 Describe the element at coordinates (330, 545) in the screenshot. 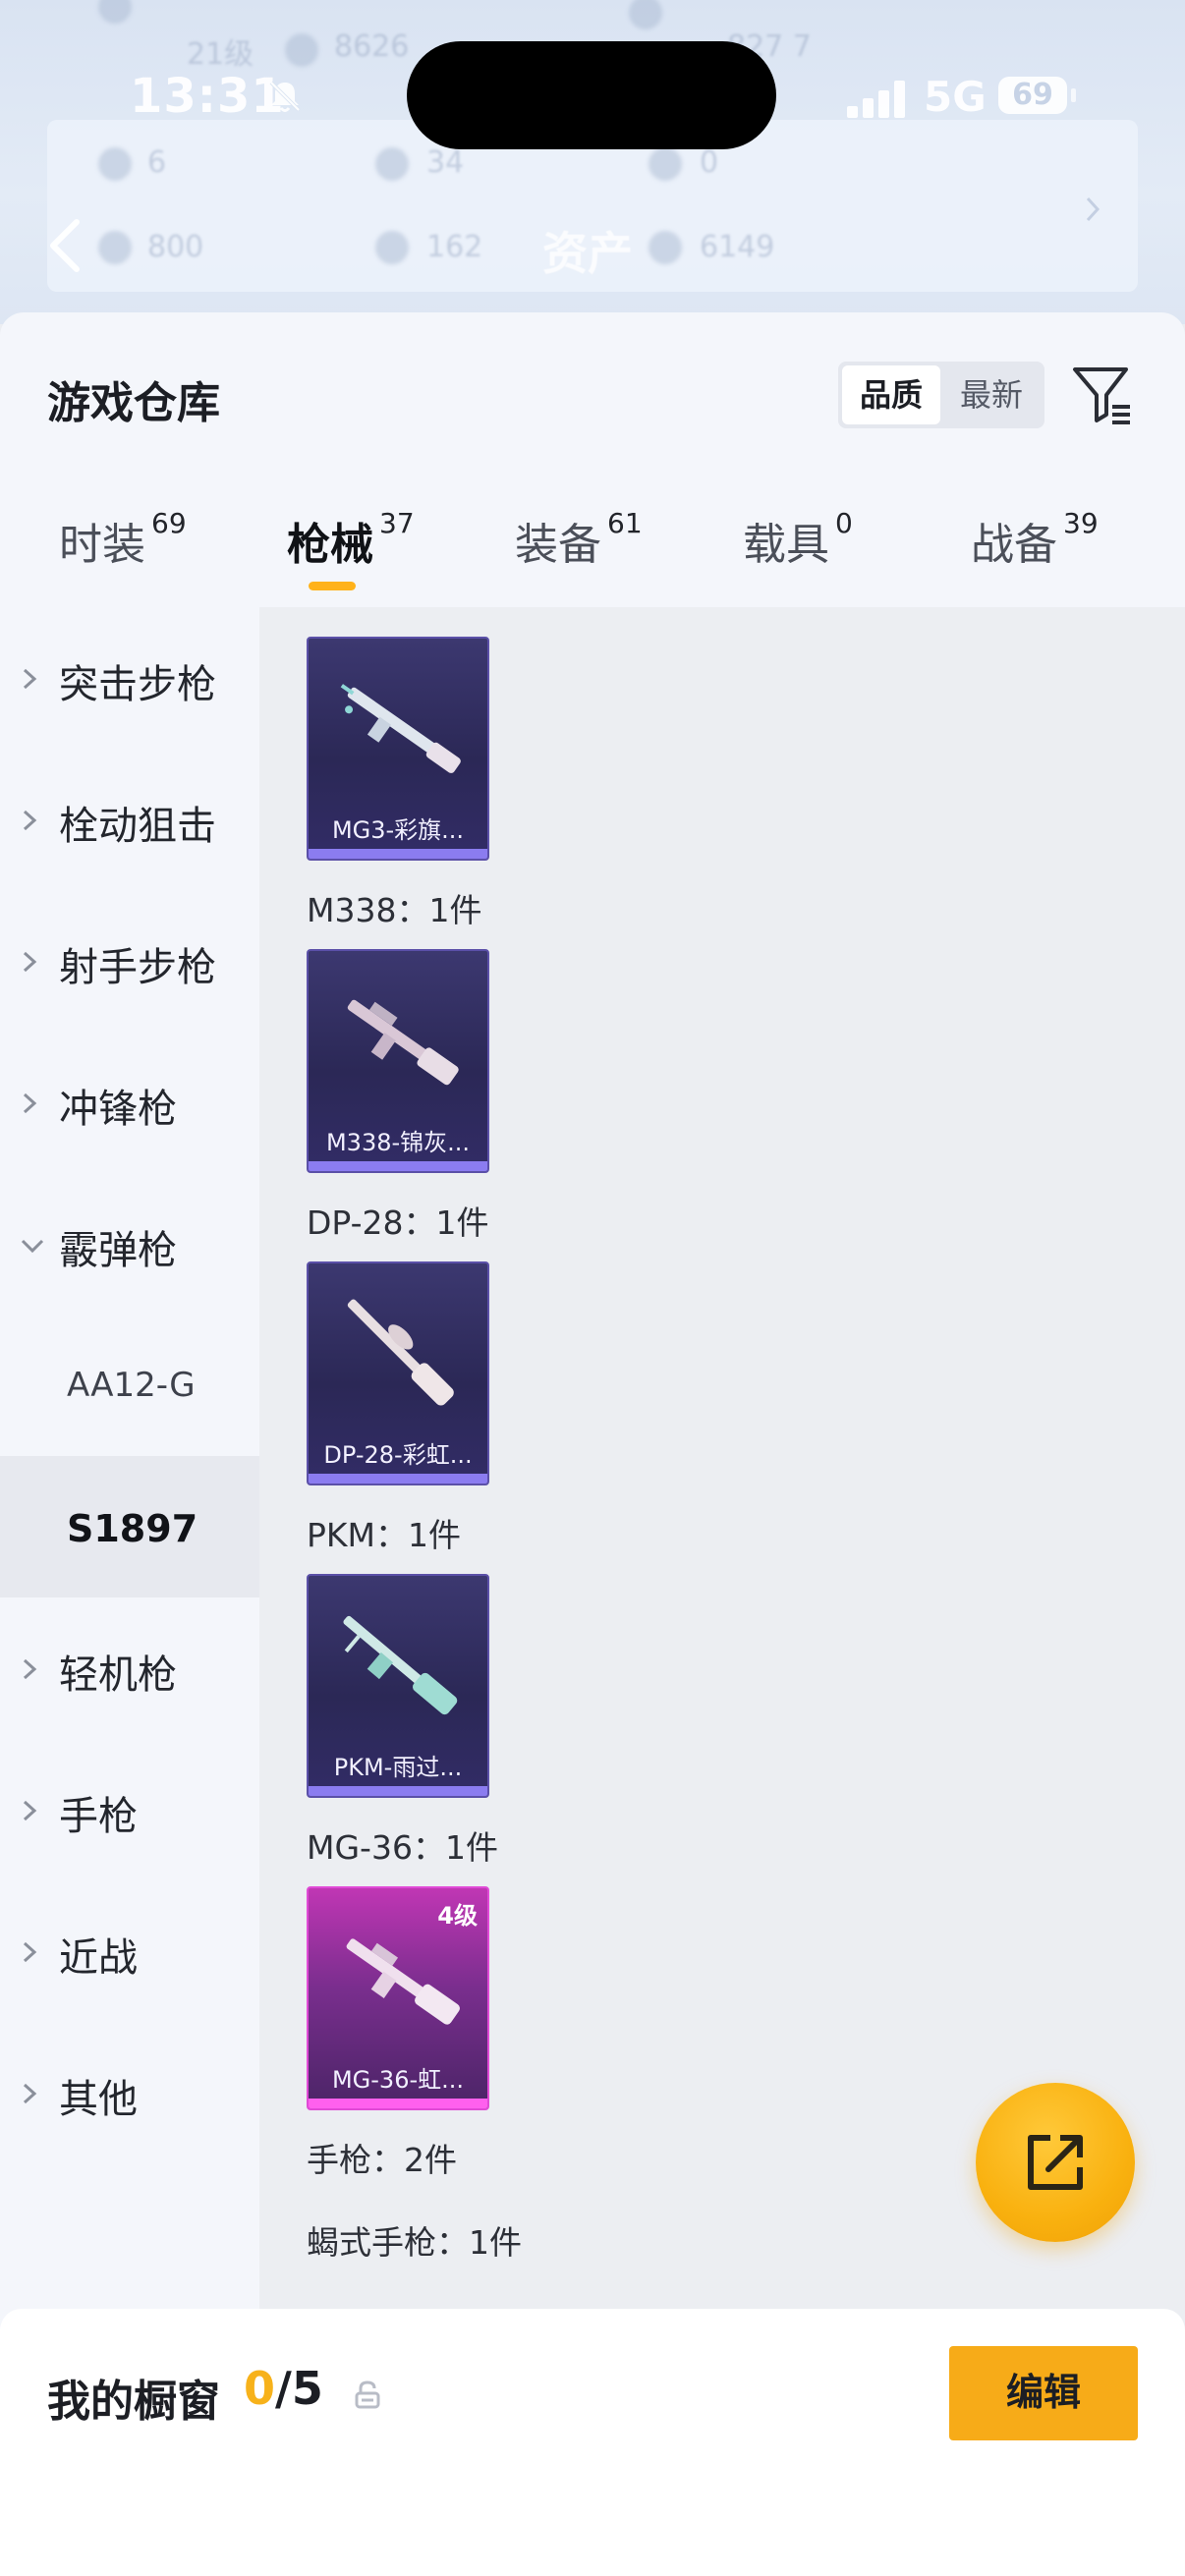

I see `tab-label: 枪械` at that location.